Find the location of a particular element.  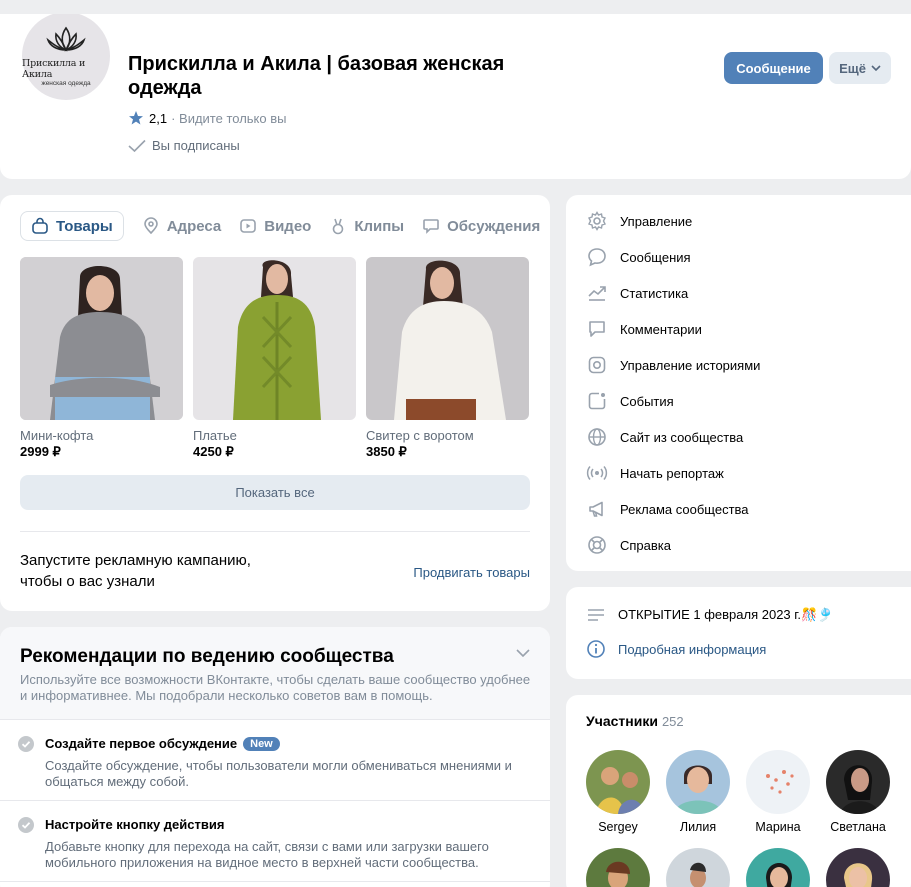

status-row: ОТКРЫТИЕ 1 февраля 2023 г.🎊🎐 is located at coordinates (709, 615).